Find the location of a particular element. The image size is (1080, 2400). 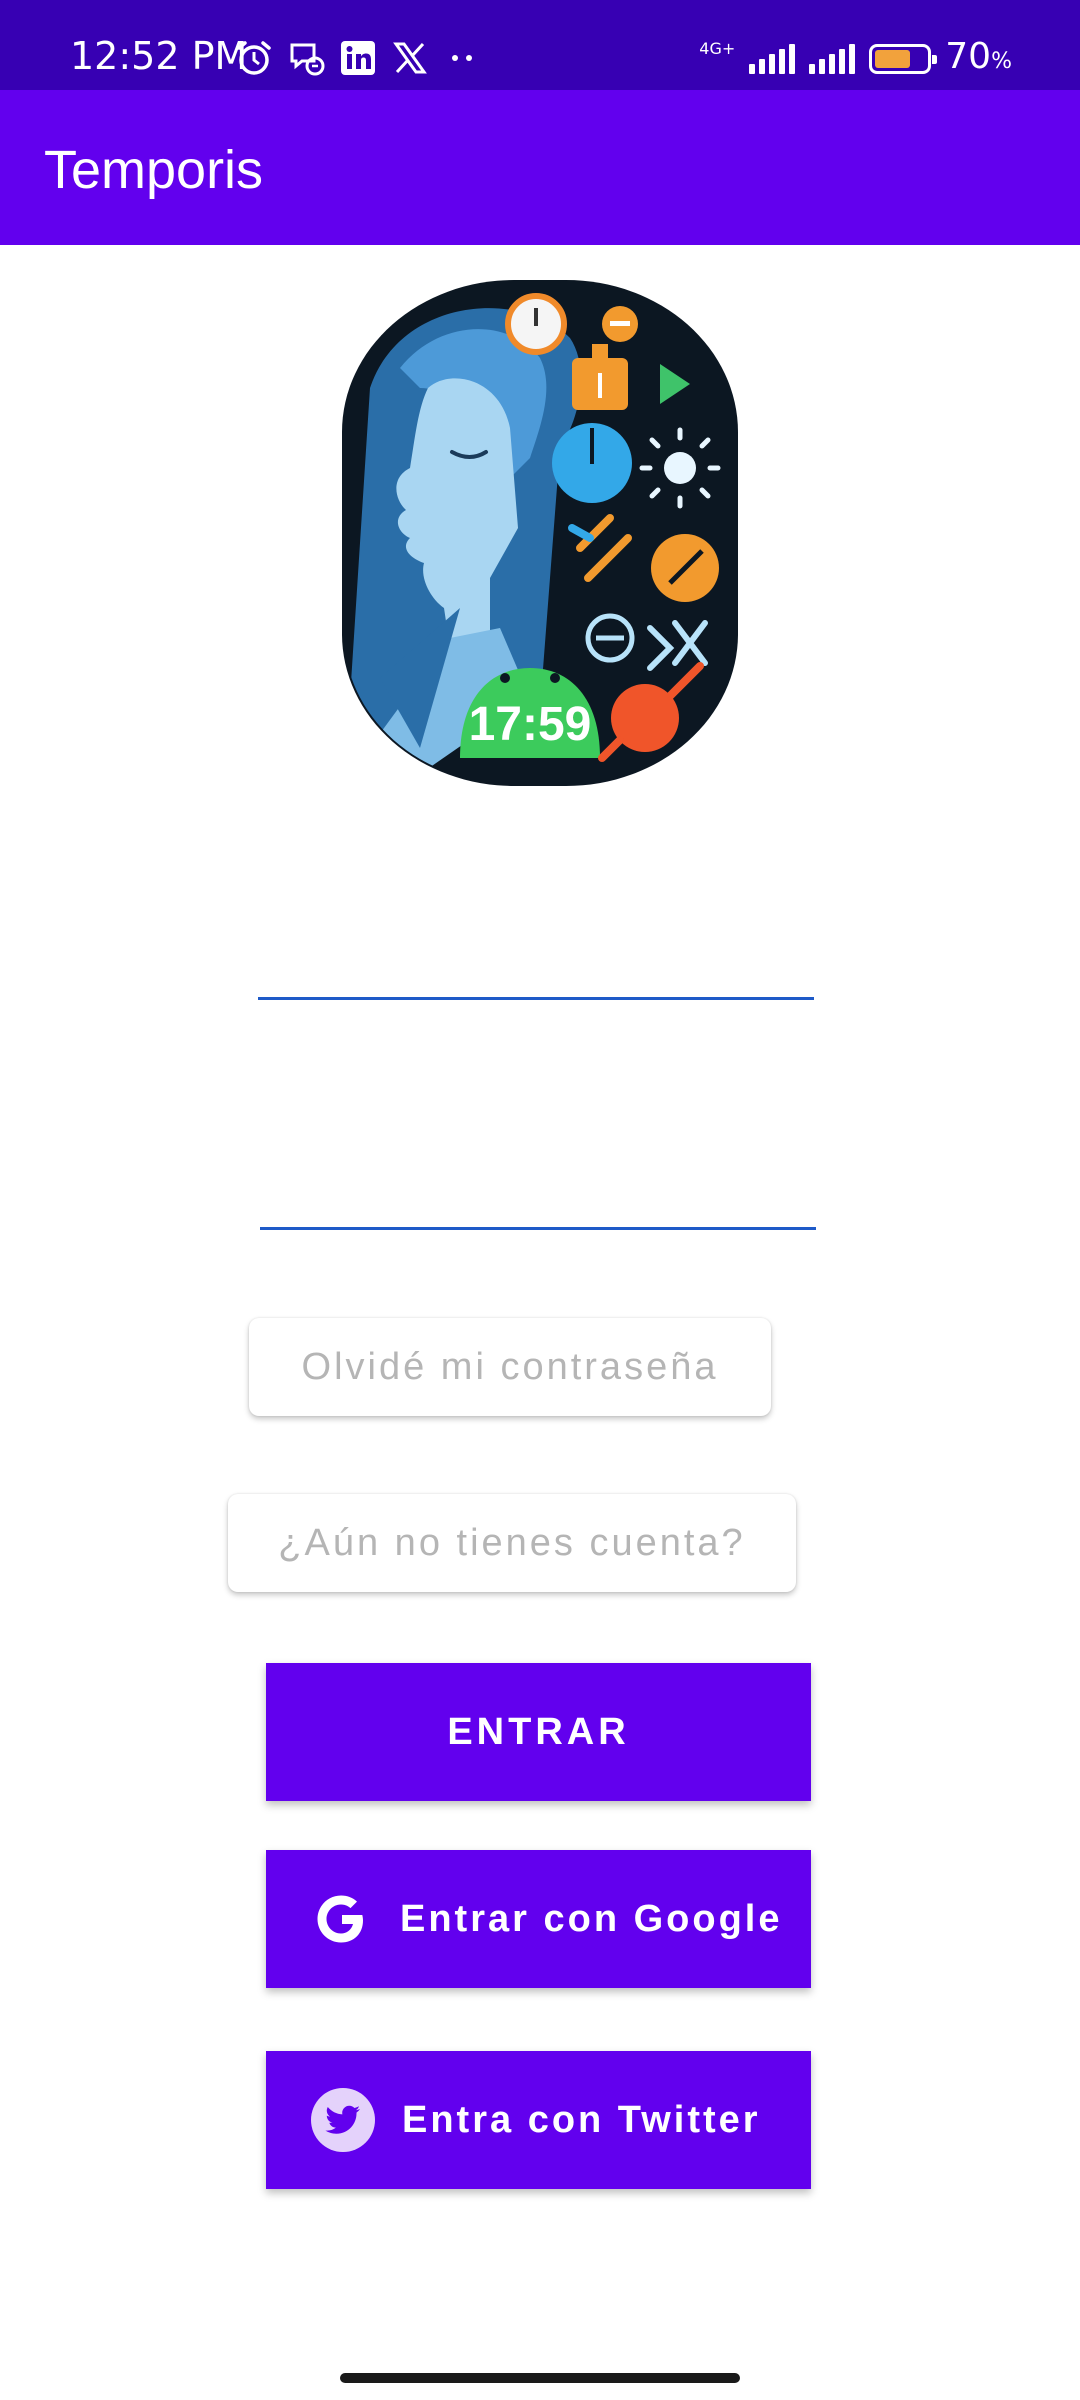

forgot-password-label: Olvidé mi contraseña is located at coordinates (510, 1366).